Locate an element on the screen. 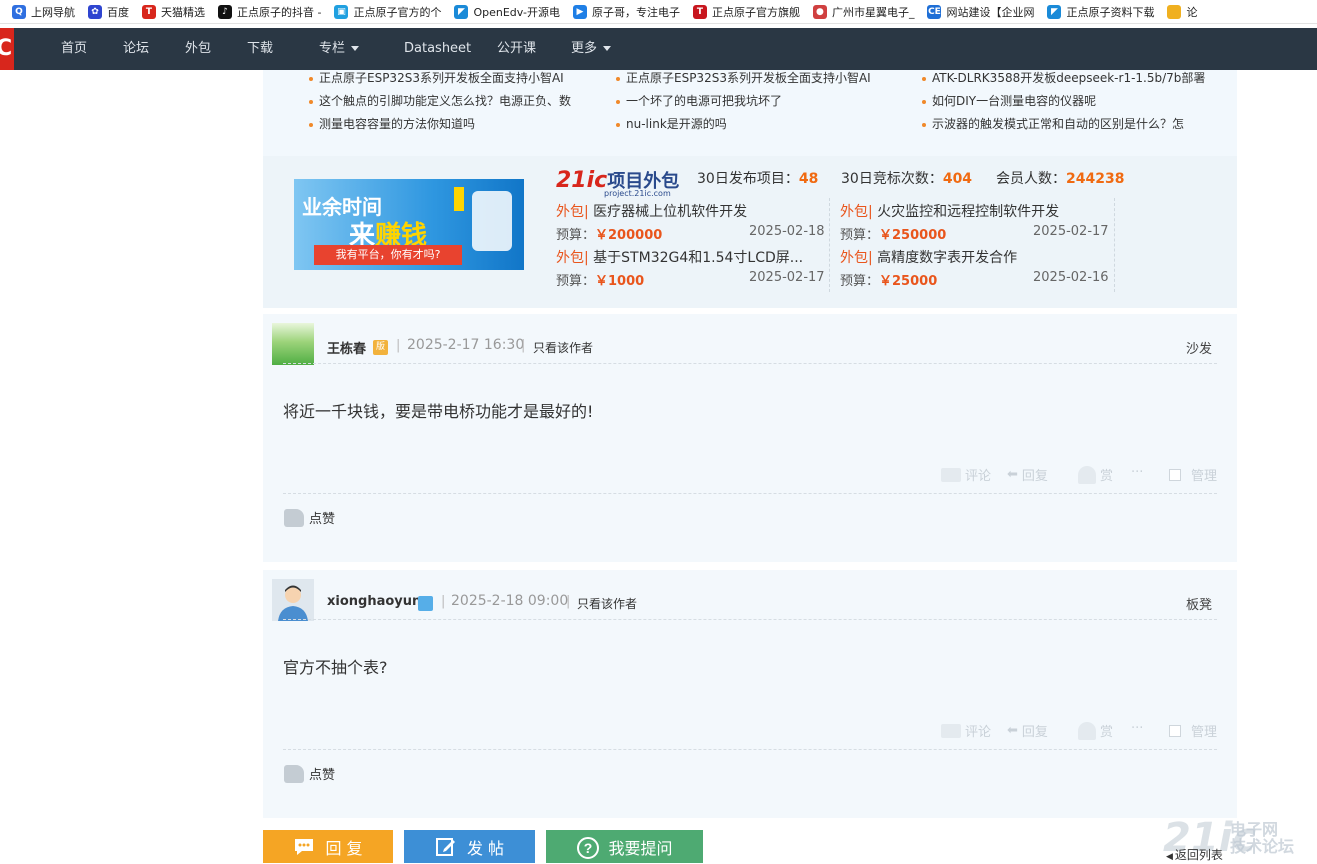 This screenshot has height=864, width=1317. bookmark-item: ♪ 正点原子的抖音 - is located at coordinates (269, 12).